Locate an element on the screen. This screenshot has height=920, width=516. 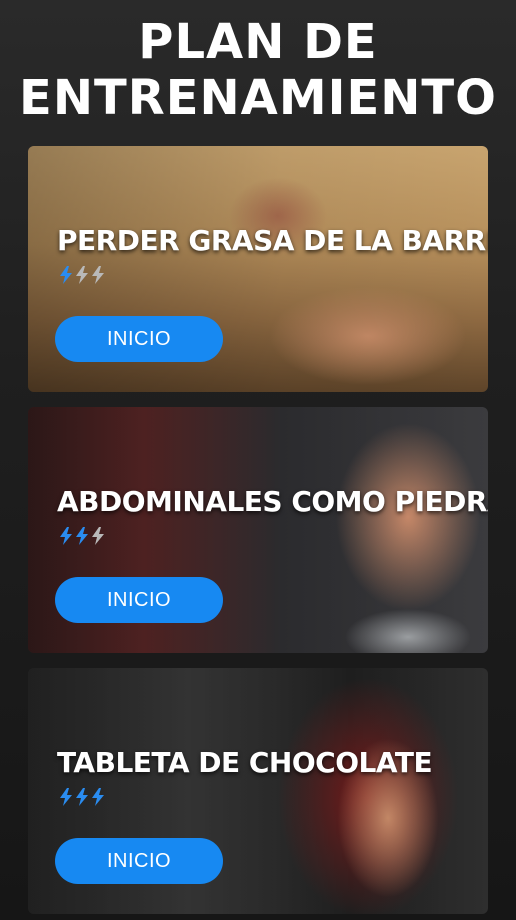
page-title: PLAN DE ENTRENAMIENTO is located at coordinates (258, 70).